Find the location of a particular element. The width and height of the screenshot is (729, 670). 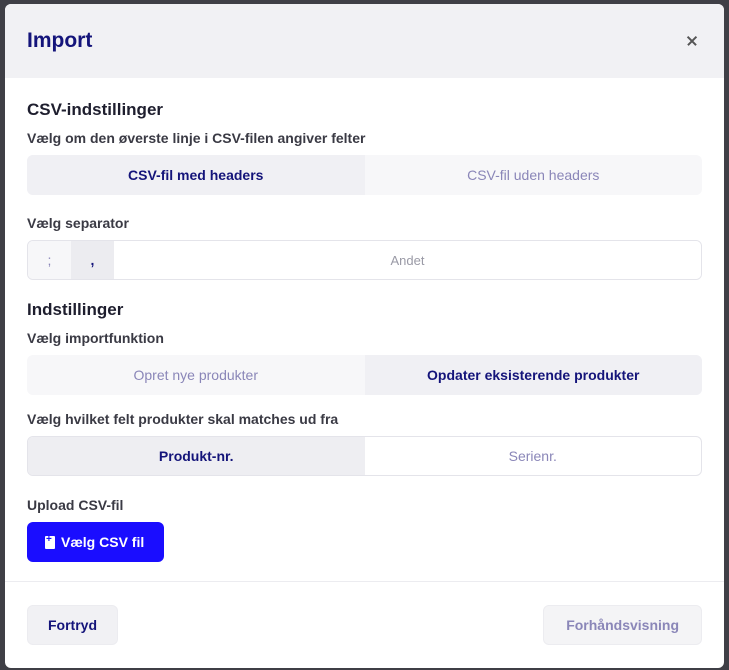

separator-label: Vælg separator is located at coordinates (78, 223).